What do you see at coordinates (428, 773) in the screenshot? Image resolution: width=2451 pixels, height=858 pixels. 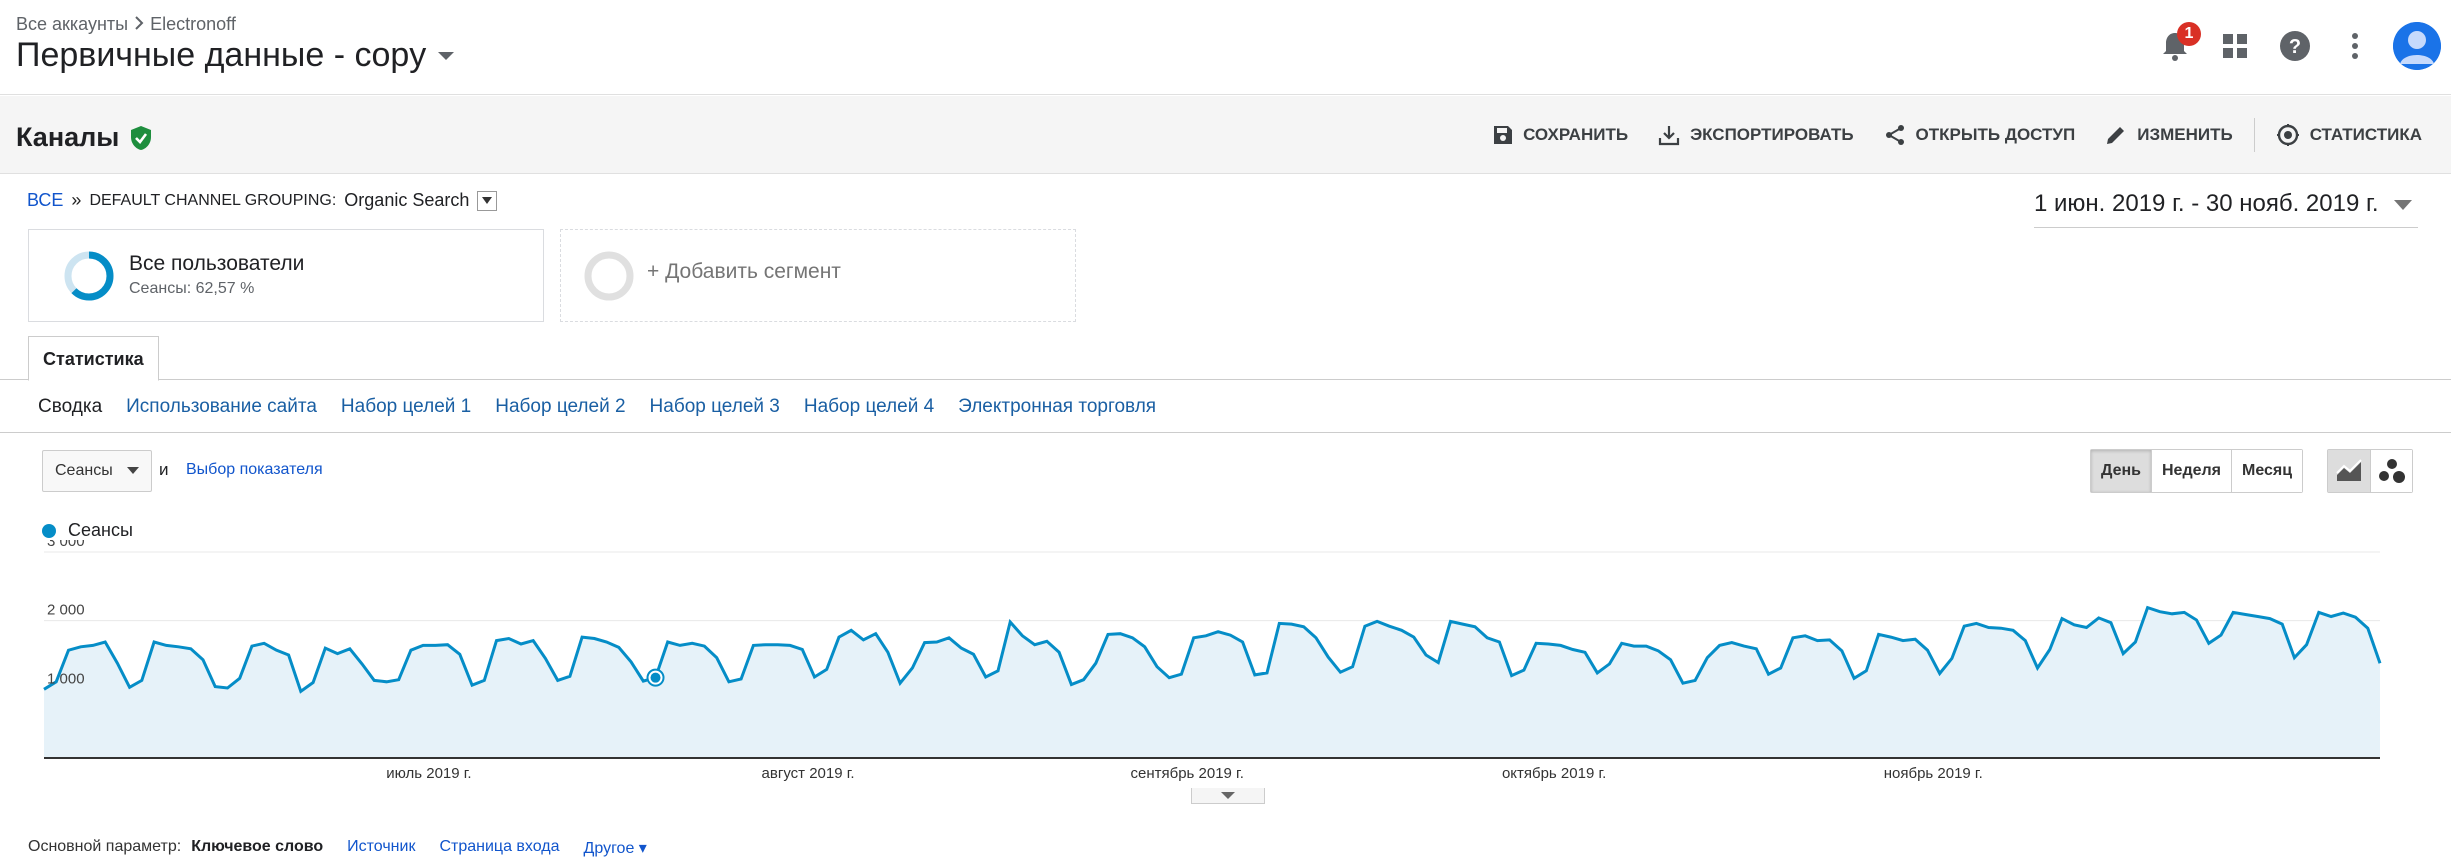 I see `x-tick-label: июль 2019 г.` at bounding box center [428, 773].